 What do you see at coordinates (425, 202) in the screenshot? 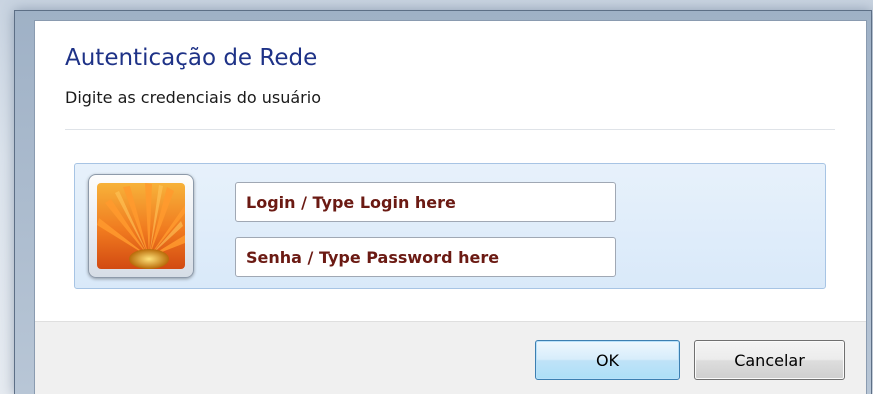
I see `login-input` at bounding box center [425, 202].